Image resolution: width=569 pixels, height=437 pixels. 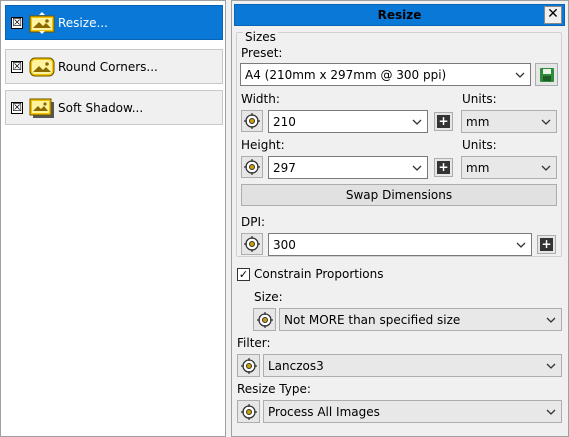 I want to click on preset-dropdown: A4 (210mm x 297mm @ 300 ppi), so click(x=385, y=74).